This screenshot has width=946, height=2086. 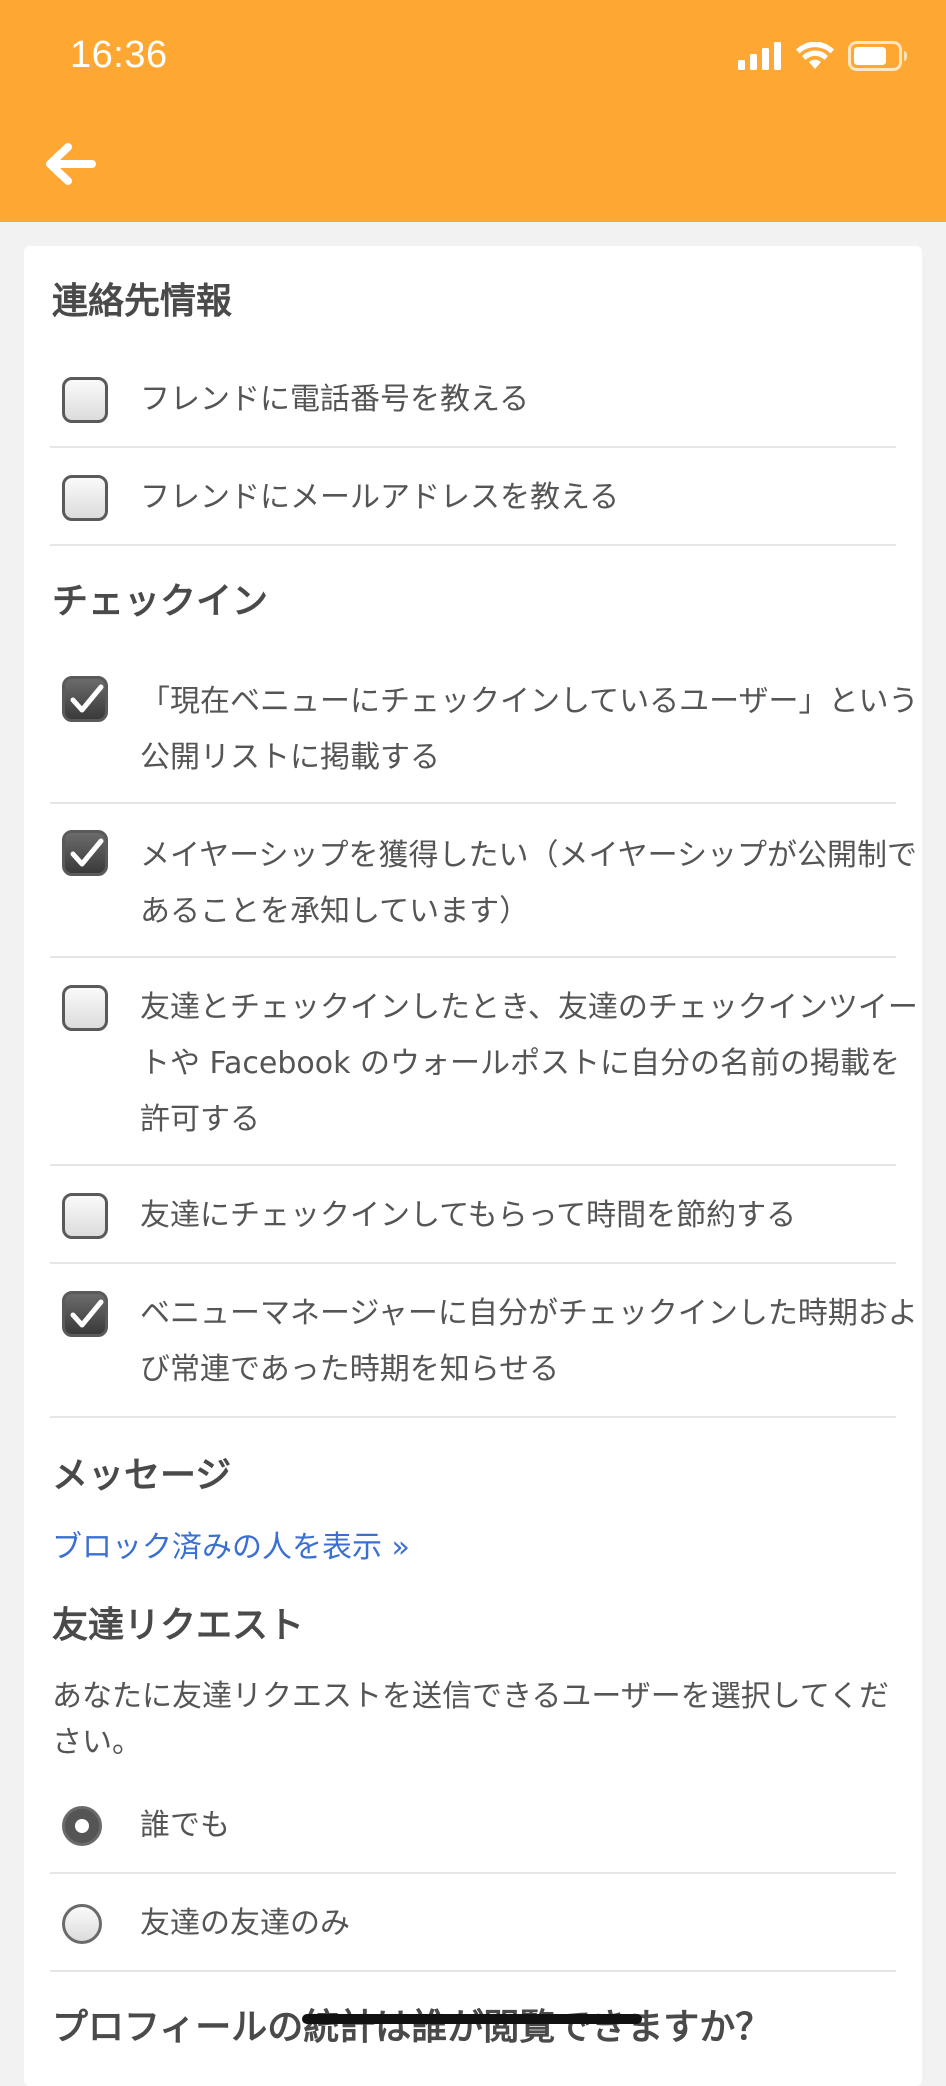 I want to click on status-icons, so click(x=823, y=58).